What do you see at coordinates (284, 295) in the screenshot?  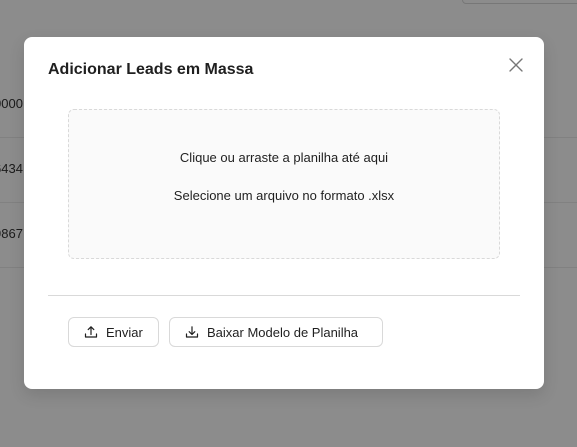 I see `divider` at bounding box center [284, 295].